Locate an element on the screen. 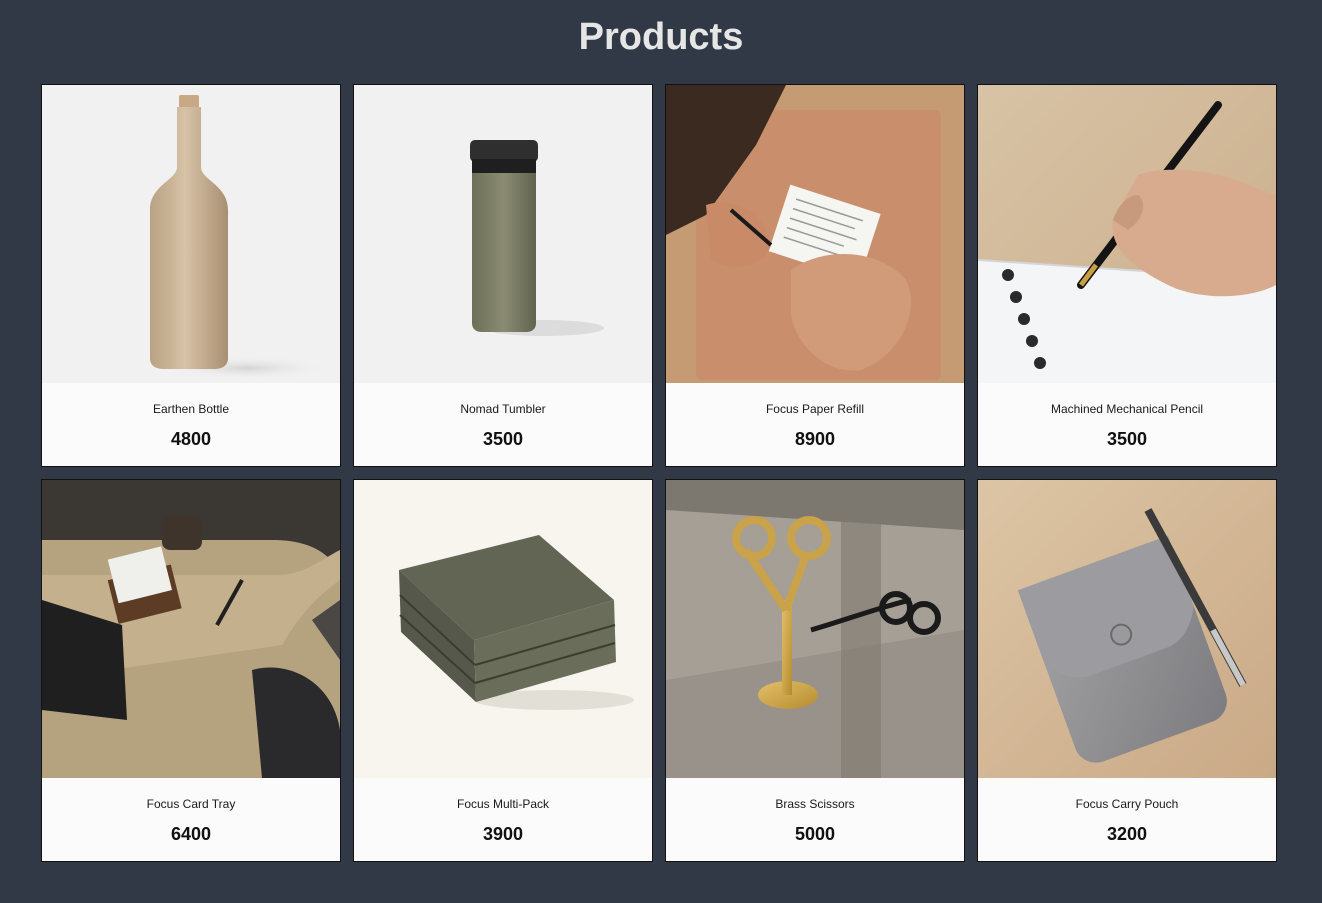 This screenshot has width=1322, height=903. product-name: Brass Scissors is located at coordinates (815, 804).